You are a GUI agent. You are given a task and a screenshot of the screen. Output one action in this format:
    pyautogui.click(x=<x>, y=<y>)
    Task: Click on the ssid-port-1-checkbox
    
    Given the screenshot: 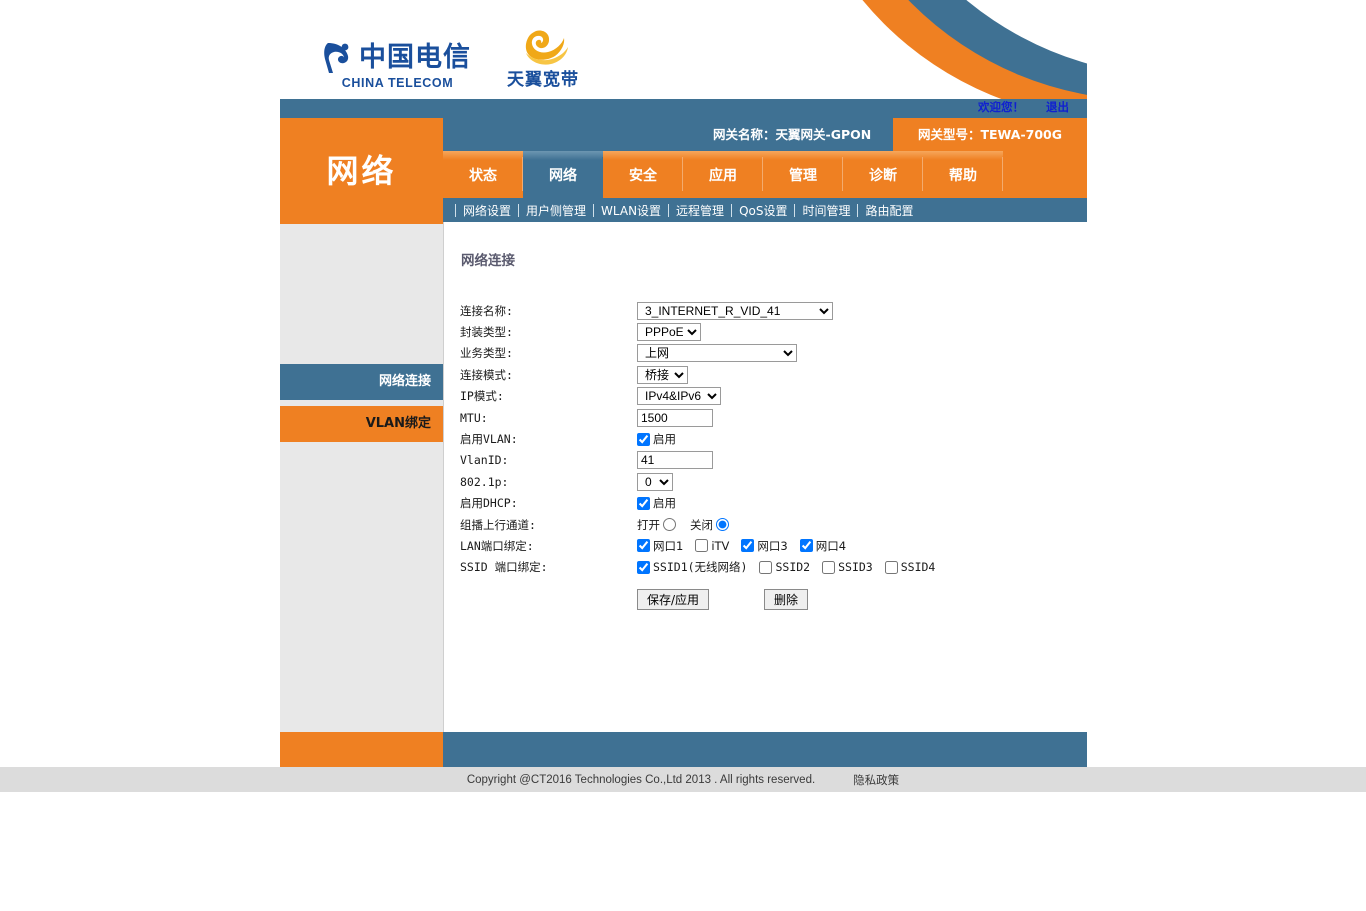 What is the action you would take?
    pyautogui.click(x=766, y=567)
    